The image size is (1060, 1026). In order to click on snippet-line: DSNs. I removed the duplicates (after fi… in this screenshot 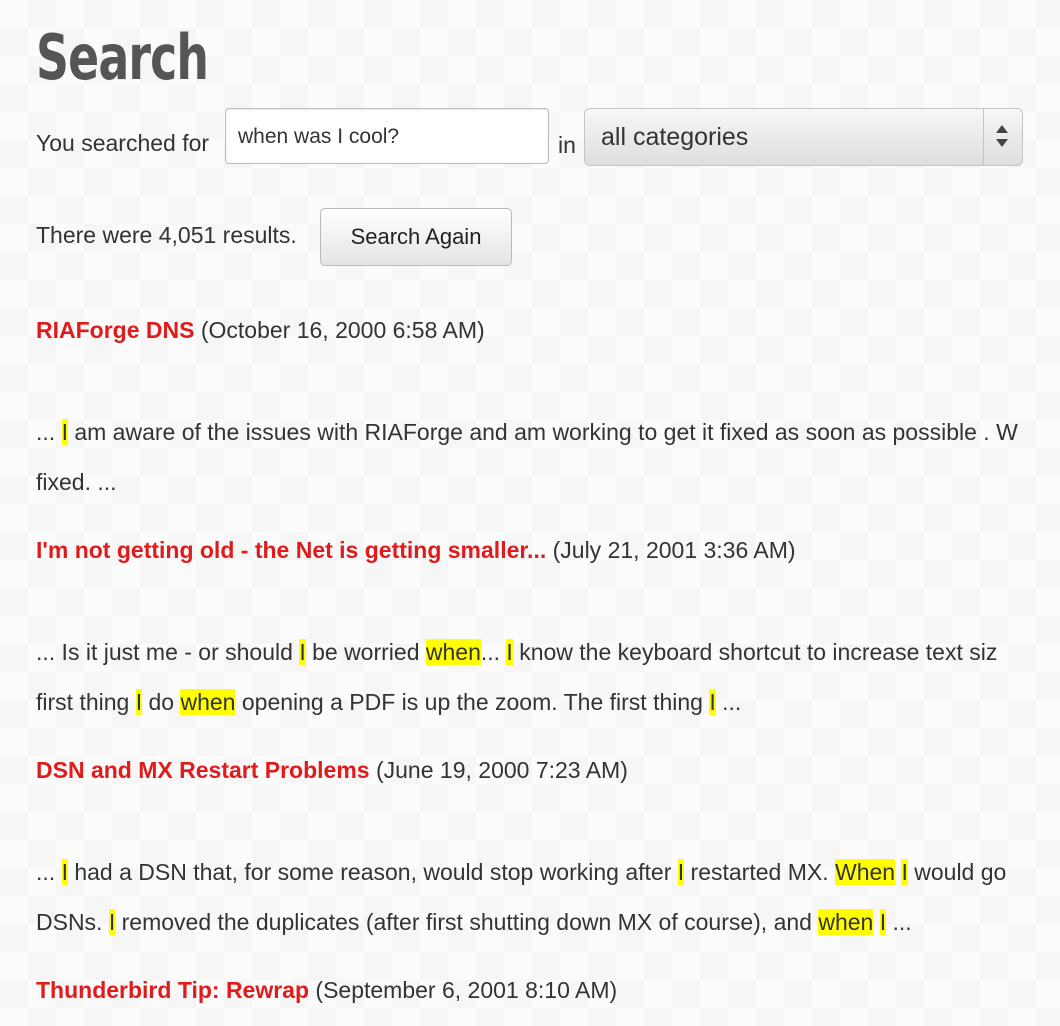, I will do `click(521, 922)`.